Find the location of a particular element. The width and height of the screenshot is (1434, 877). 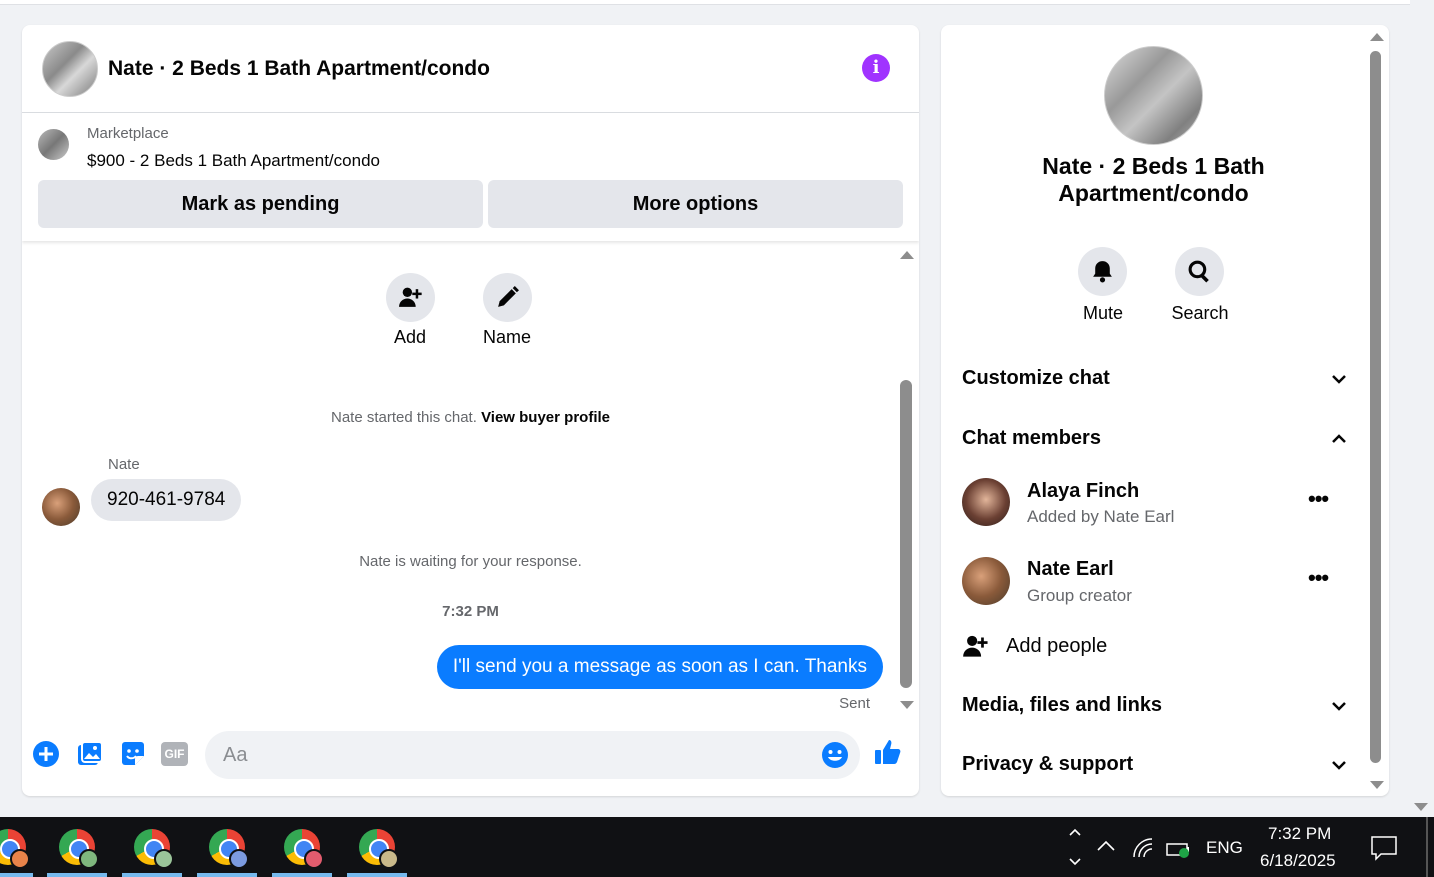

add-person-button is located at coordinates (410, 297).